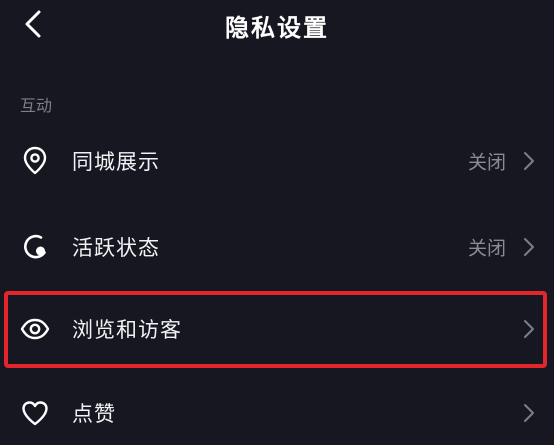  I want to click on location-pin-icon, so click(35, 161).